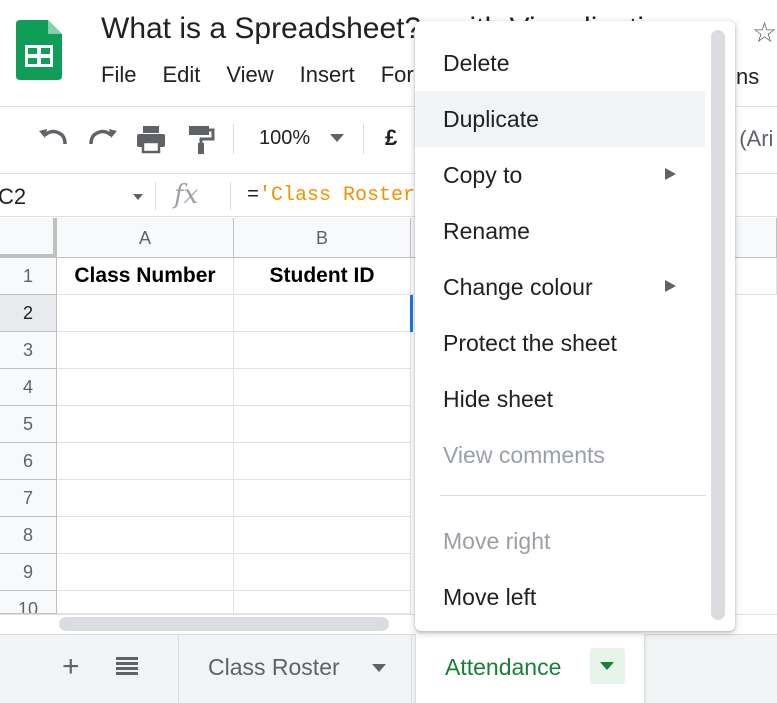 Image resolution: width=777 pixels, height=703 pixels. Describe the element at coordinates (28, 238) in the screenshot. I see `select-all-corner` at that location.